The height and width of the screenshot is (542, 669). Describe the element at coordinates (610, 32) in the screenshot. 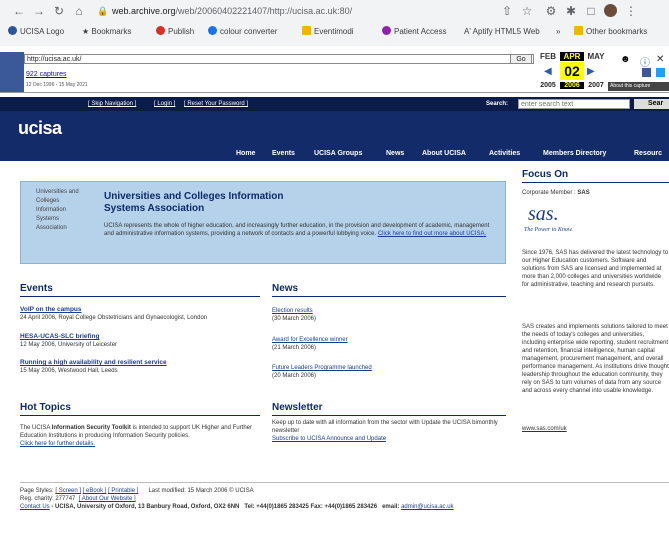

I see `other-bookmarks: Other bookmarks` at that location.